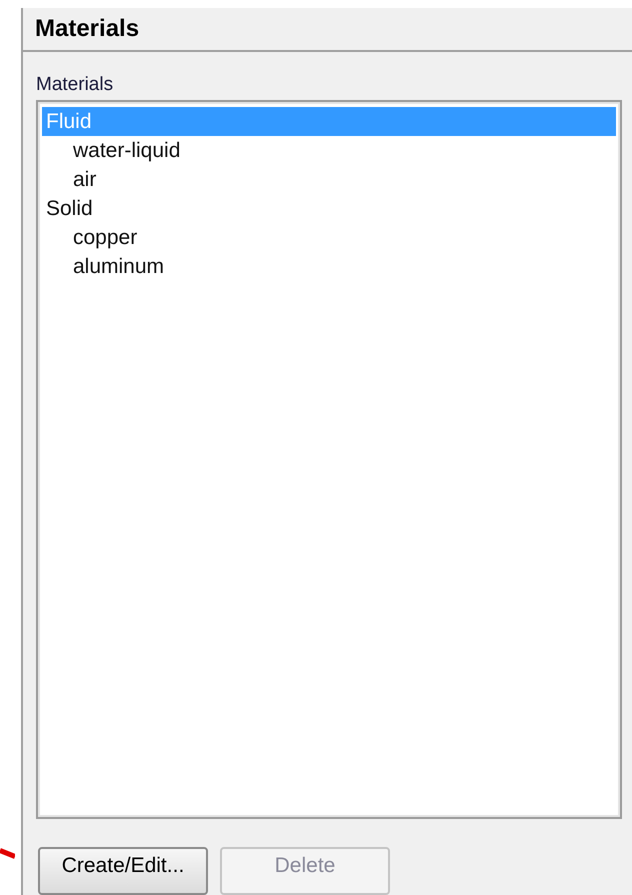 The height and width of the screenshot is (895, 632). What do you see at coordinates (329, 150) in the screenshot?
I see `tree-item: water-liquid` at bounding box center [329, 150].